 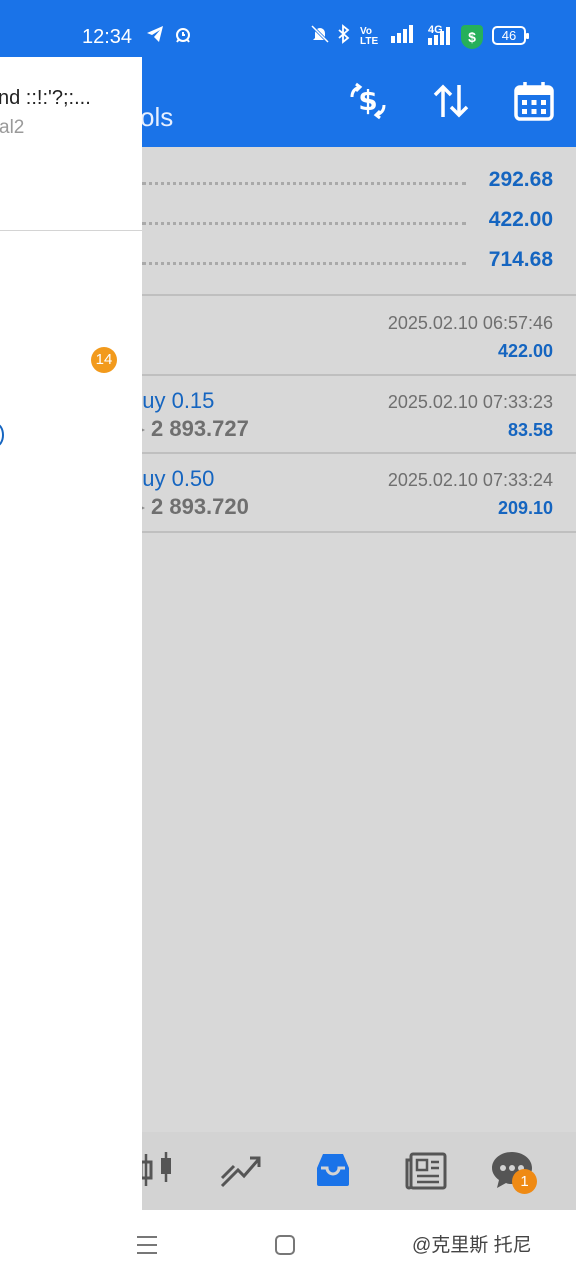 What do you see at coordinates (470, 480) in the screenshot?
I see `deal-time: 2025.02.10 07:33:24` at bounding box center [470, 480].